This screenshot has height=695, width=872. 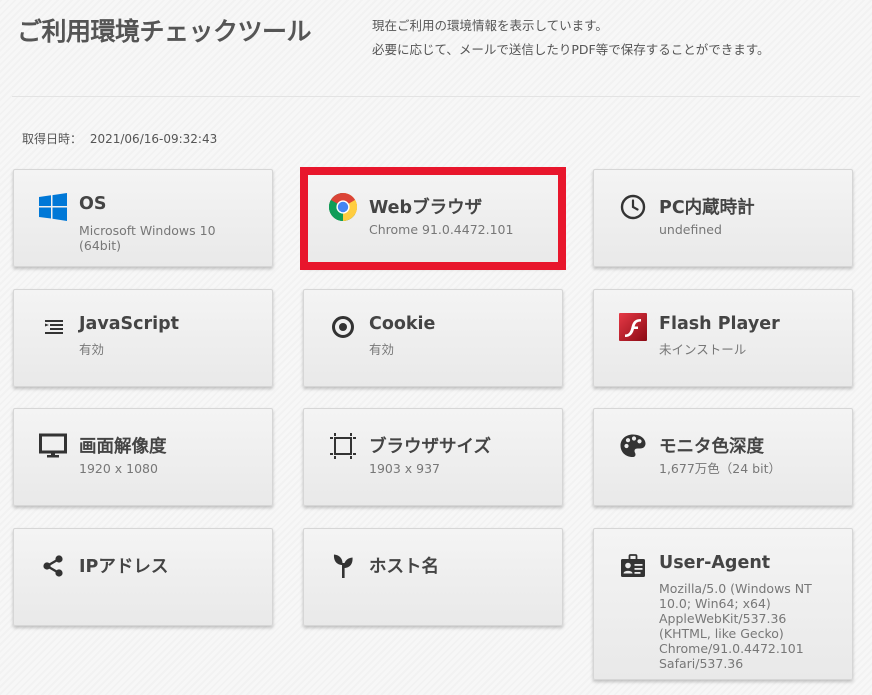 I want to click on description-line-1: 現在ご利用の環境情報を表示しています。, so click(x=490, y=25).